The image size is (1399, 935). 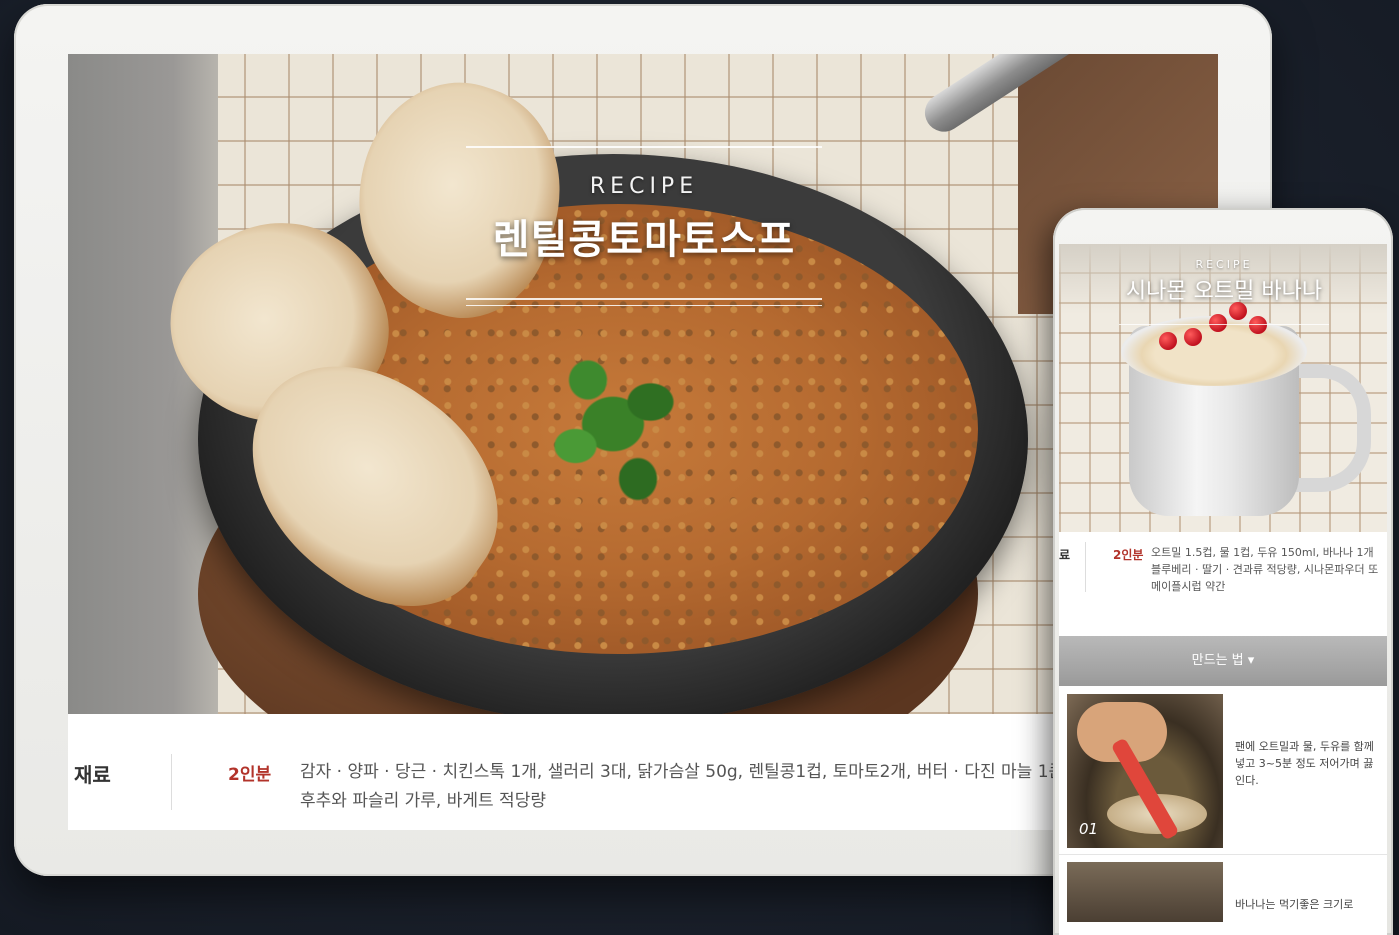 I want to click on recipe-title: 렌틸콩토마토스프, so click(x=644, y=240).